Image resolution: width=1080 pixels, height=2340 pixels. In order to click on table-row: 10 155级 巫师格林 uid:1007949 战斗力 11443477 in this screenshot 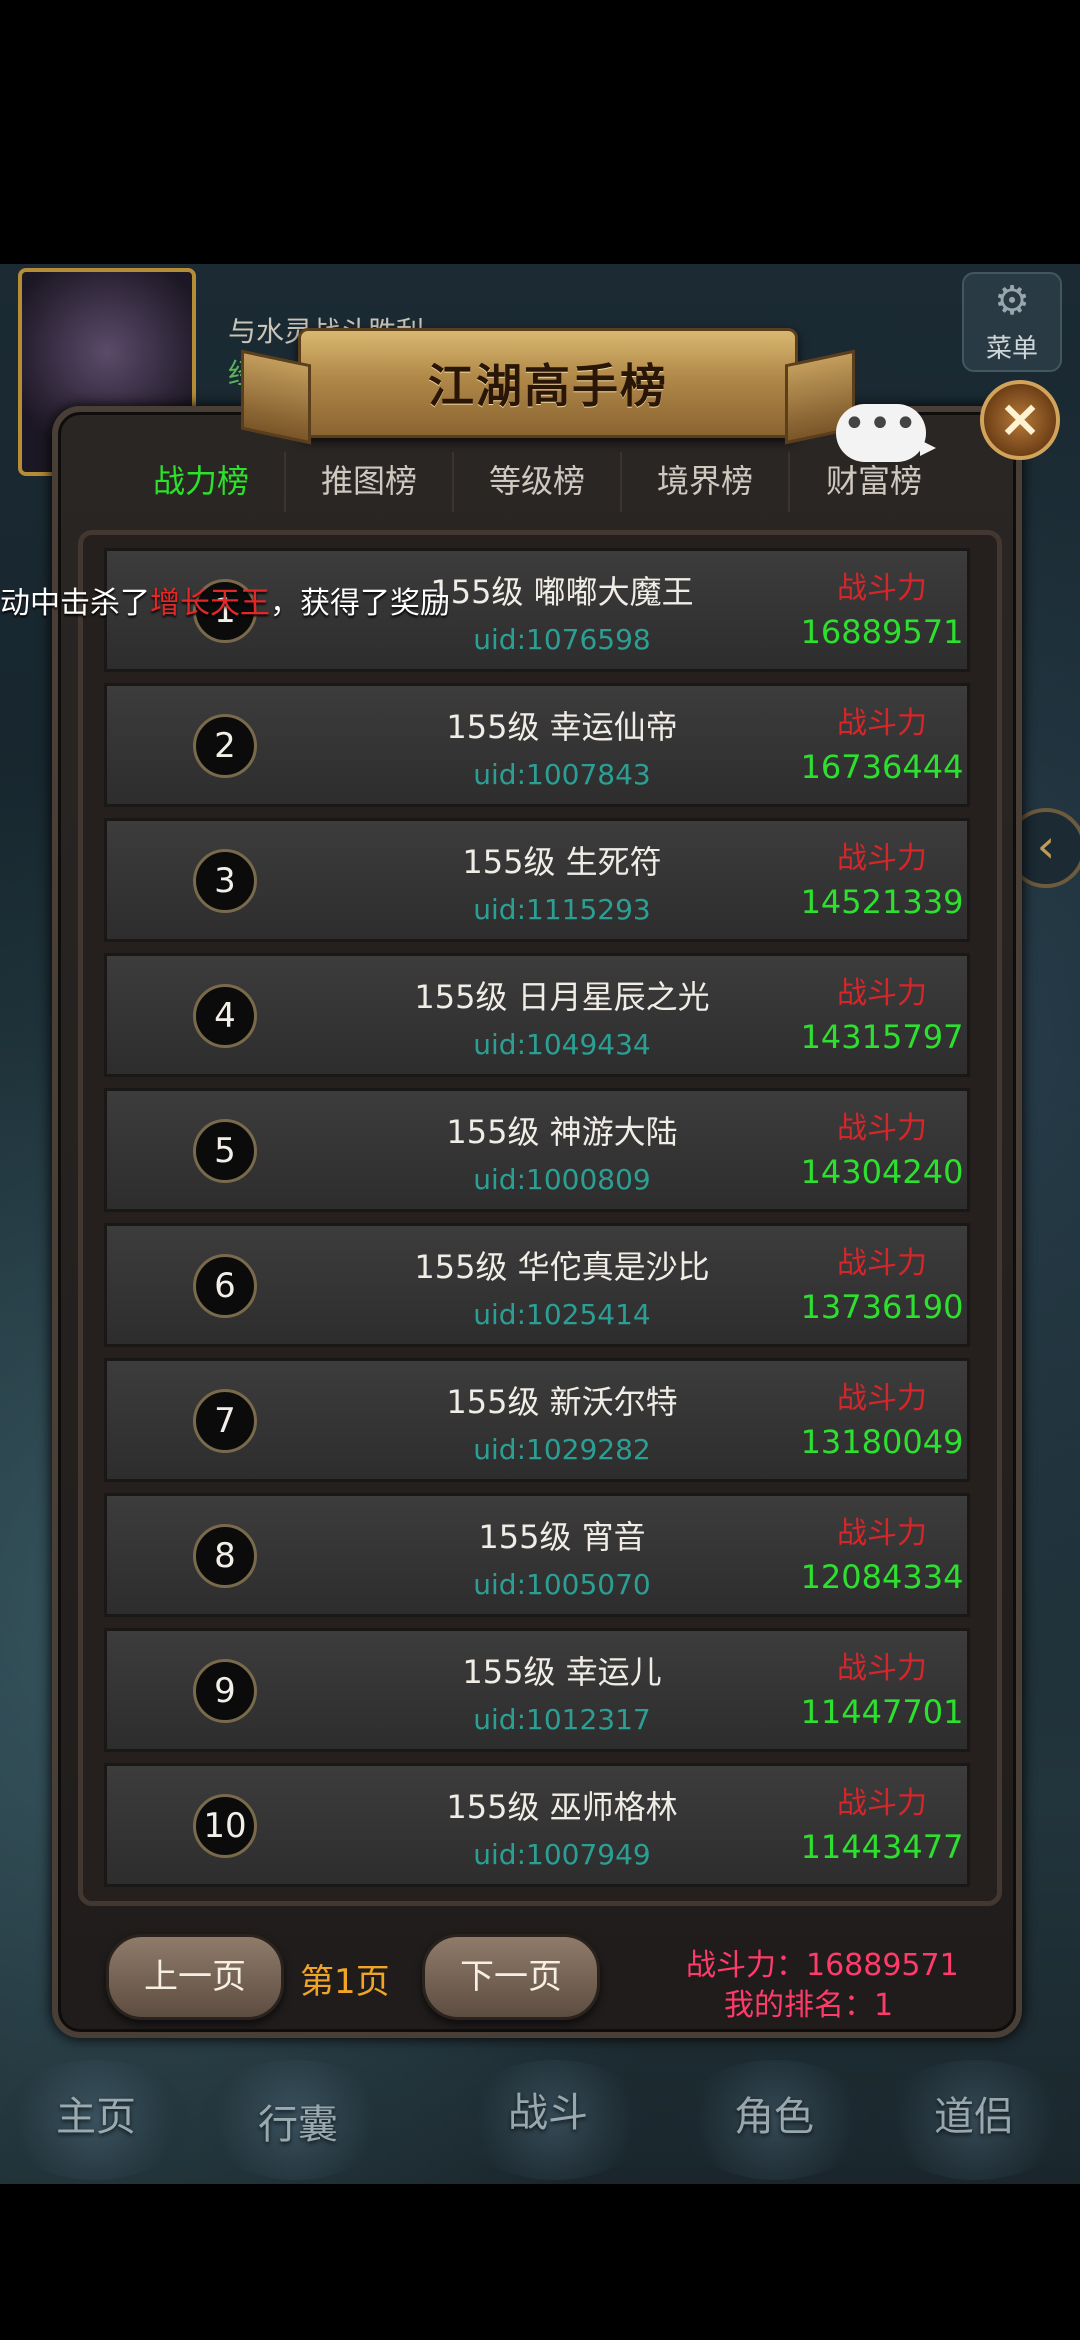, I will do `click(537, 1825)`.